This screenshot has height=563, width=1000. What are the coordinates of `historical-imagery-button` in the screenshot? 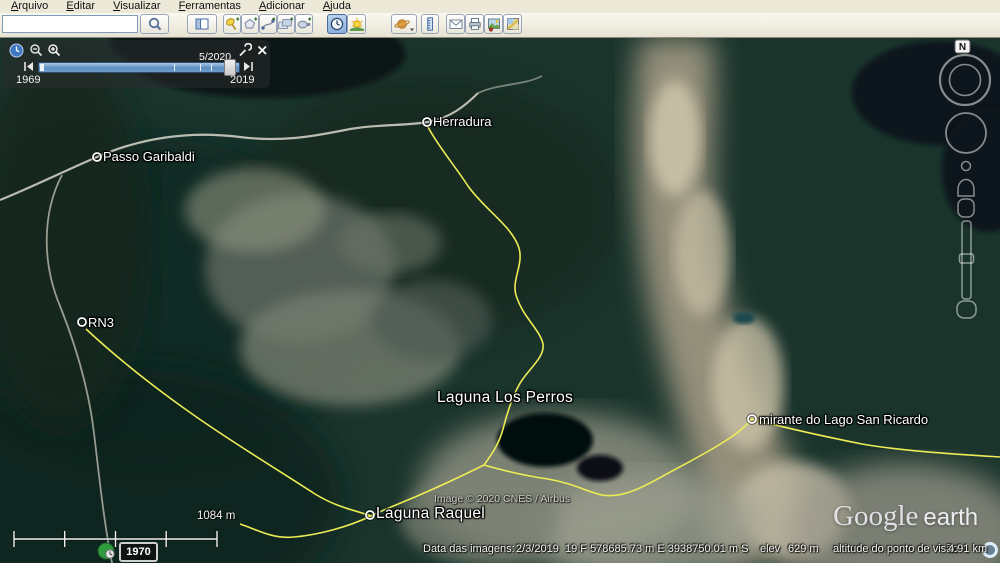 It's located at (337, 24).